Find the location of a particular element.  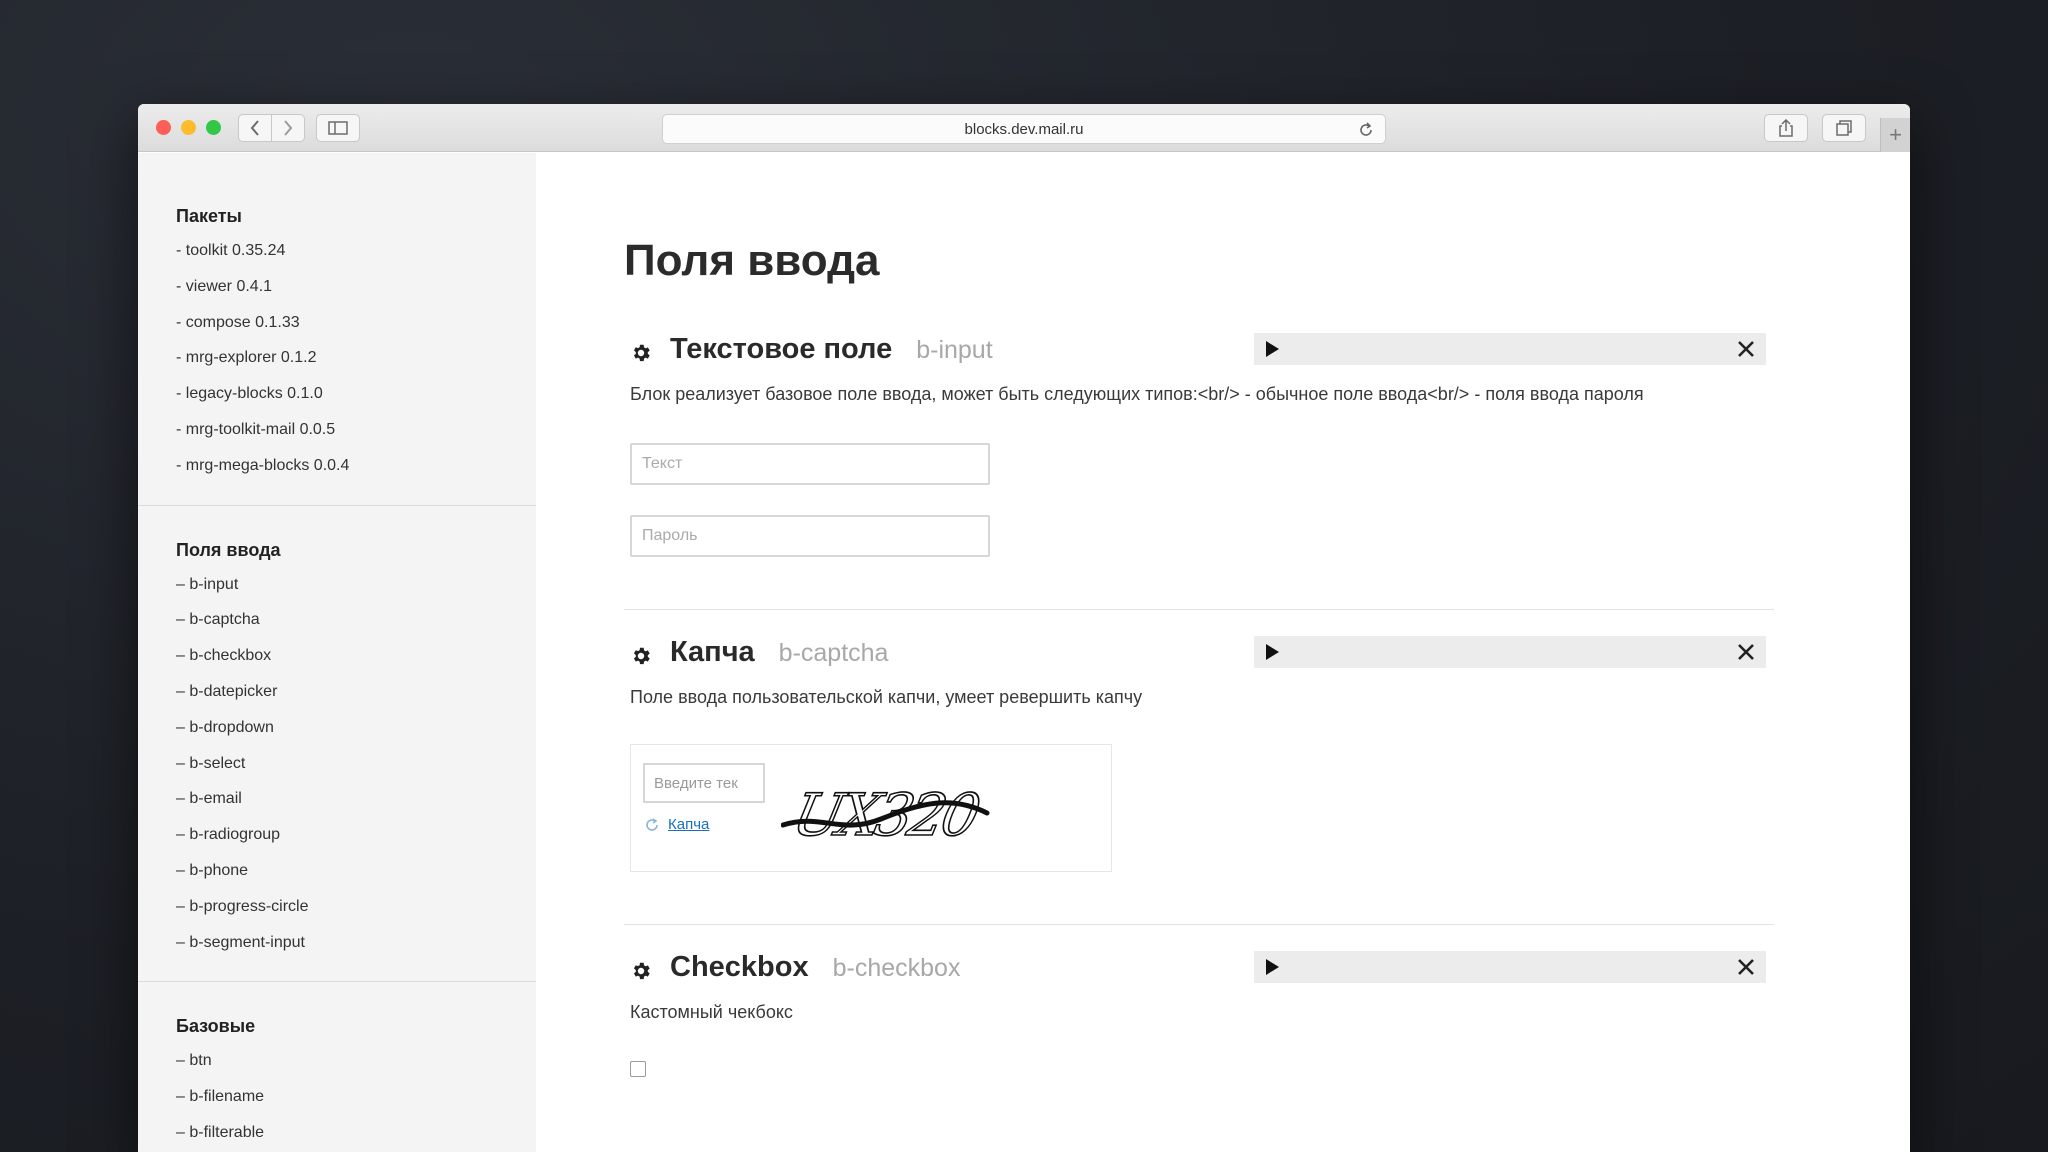

forward-button is located at coordinates (288, 128).